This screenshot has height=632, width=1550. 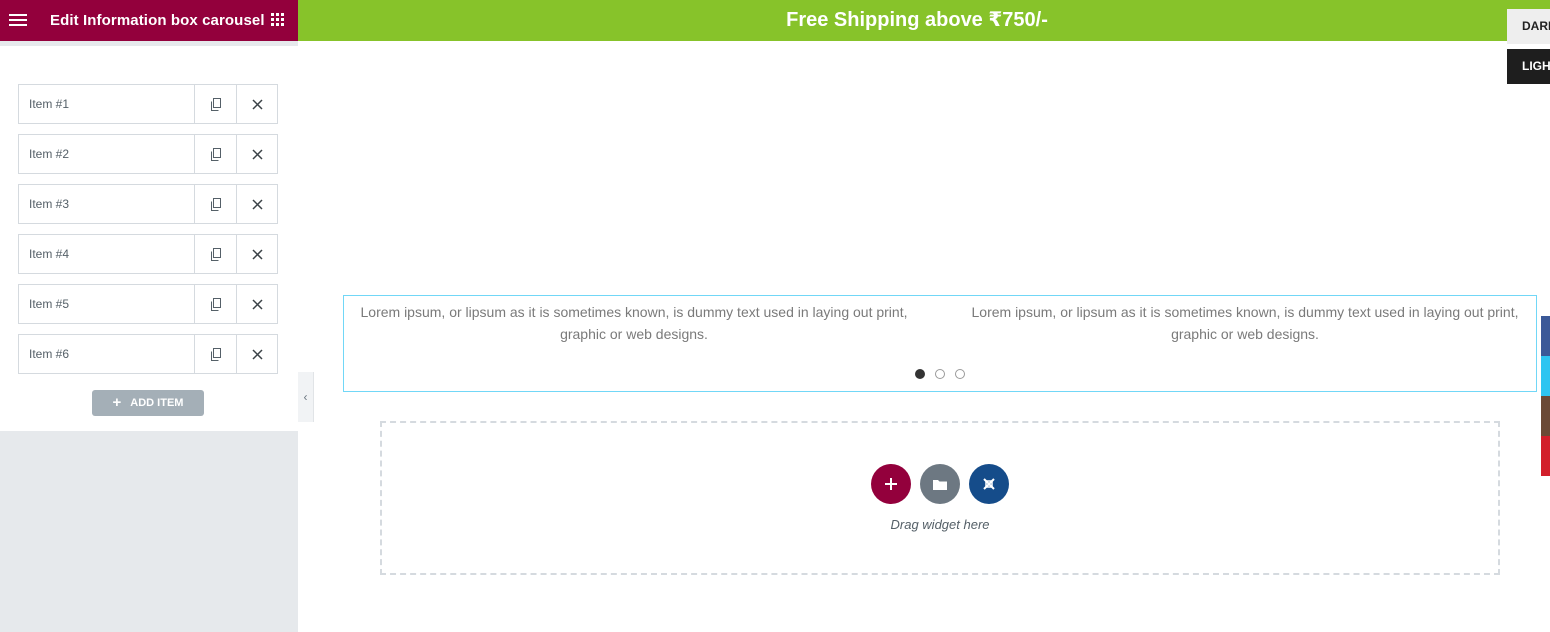 I want to click on extension-button, so click(x=989, y=484).